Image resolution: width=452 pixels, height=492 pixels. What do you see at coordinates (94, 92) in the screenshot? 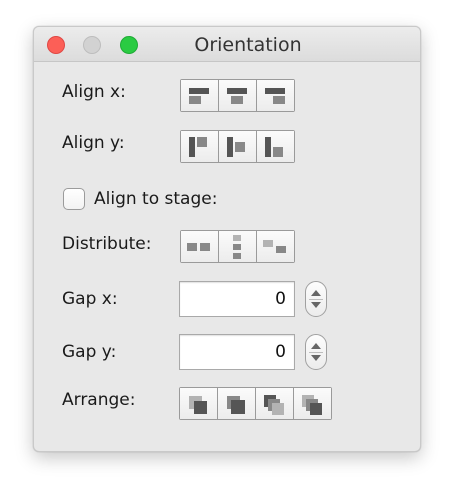
I see `align-x-label: Align x:` at bounding box center [94, 92].